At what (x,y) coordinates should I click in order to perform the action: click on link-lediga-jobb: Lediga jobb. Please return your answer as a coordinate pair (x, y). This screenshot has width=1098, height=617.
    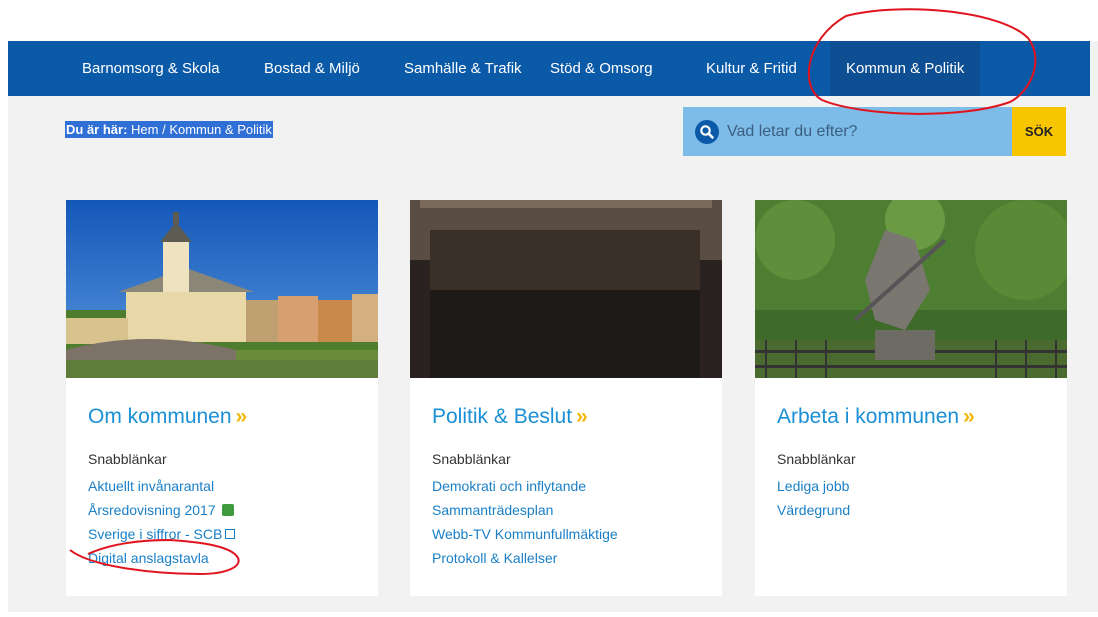
    Looking at the image, I should click on (813, 486).